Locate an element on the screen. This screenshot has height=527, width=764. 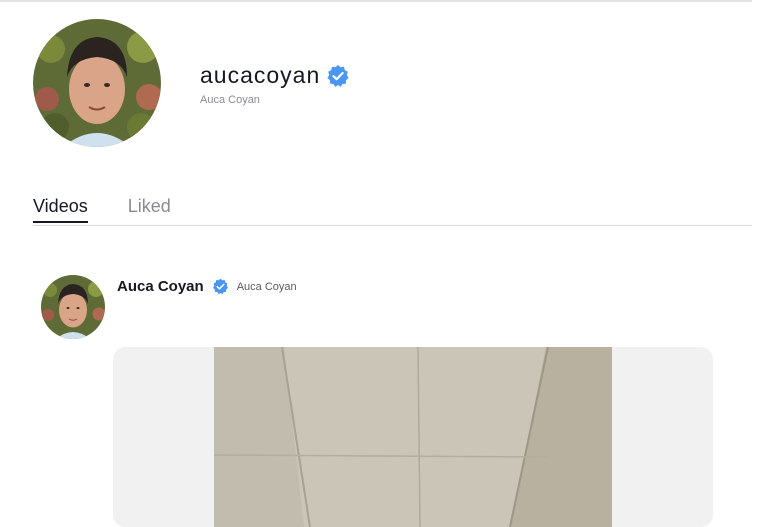
post-author-handle: Auca Coyan is located at coordinates (266, 286).